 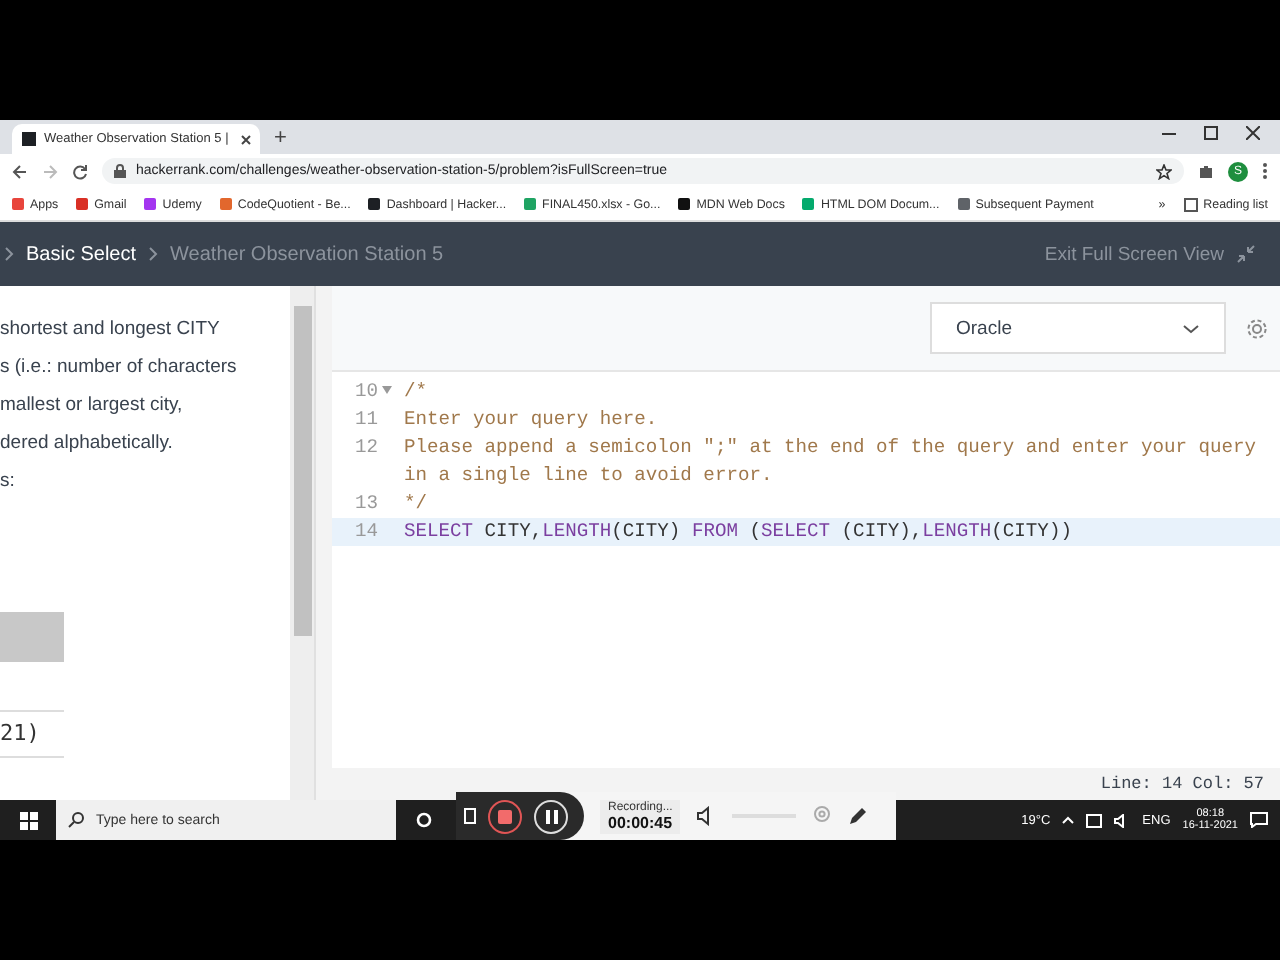 What do you see at coordinates (1259, 820) in the screenshot?
I see `notification-icon` at bounding box center [1259, 820].